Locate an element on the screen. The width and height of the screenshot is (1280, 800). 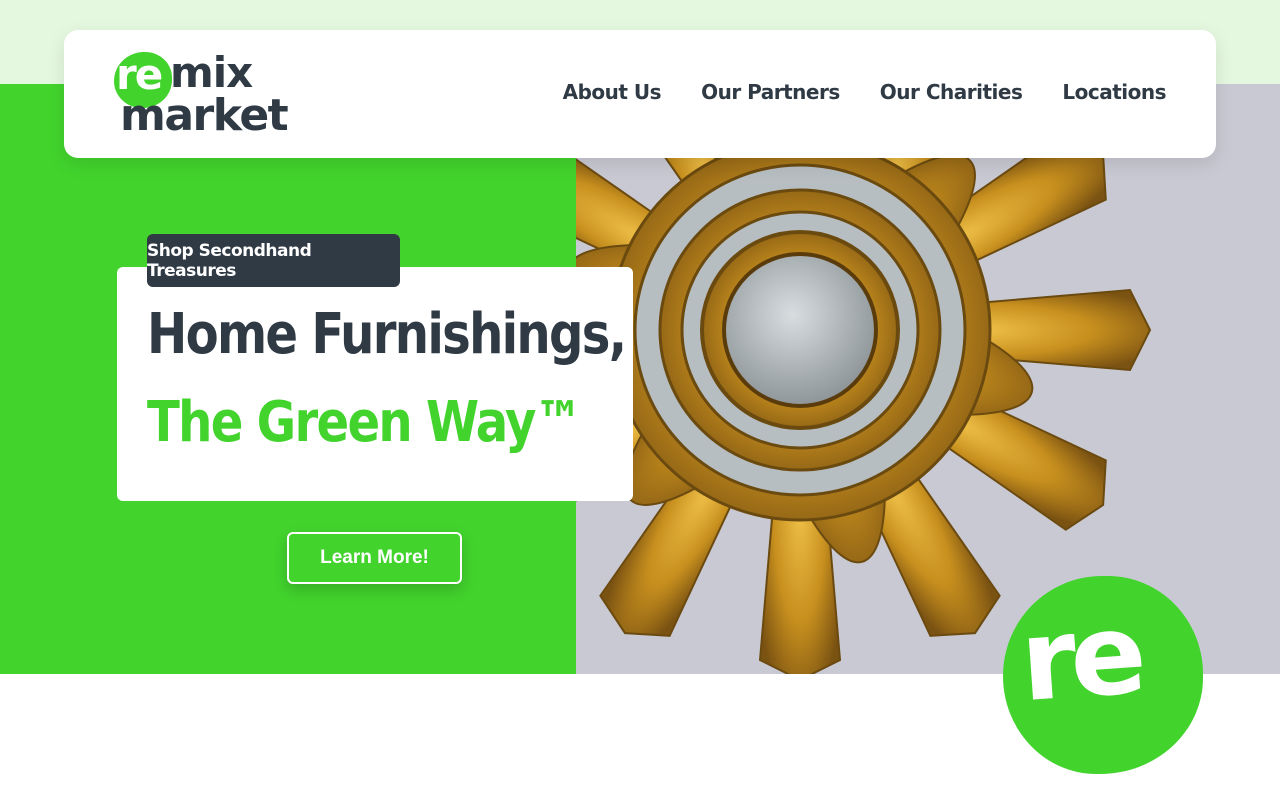
learn-more-button: Learn More! is located at coordinates (374, 558).